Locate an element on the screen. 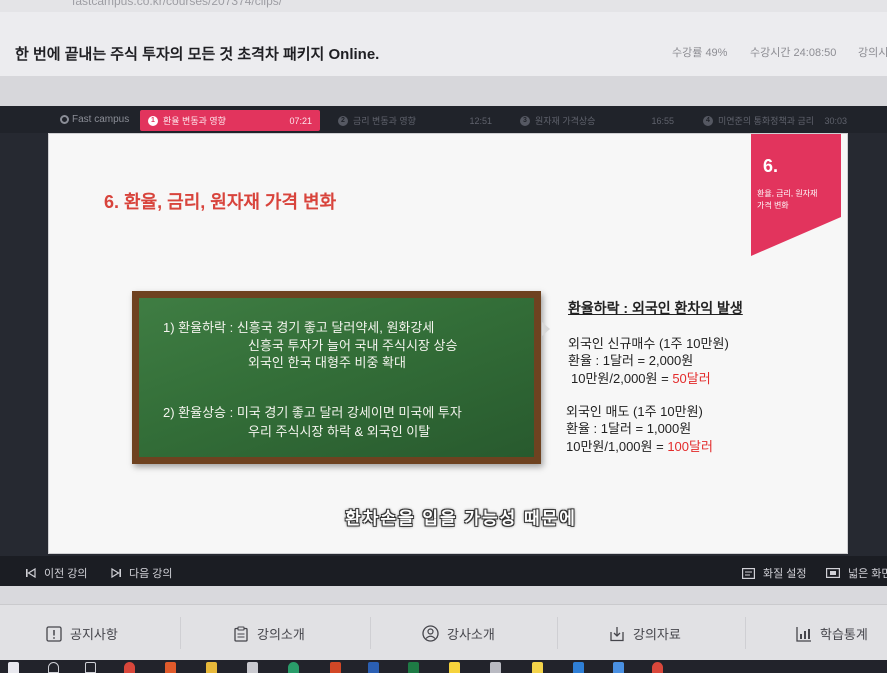  word-icon is located at coordinates (373, 667).